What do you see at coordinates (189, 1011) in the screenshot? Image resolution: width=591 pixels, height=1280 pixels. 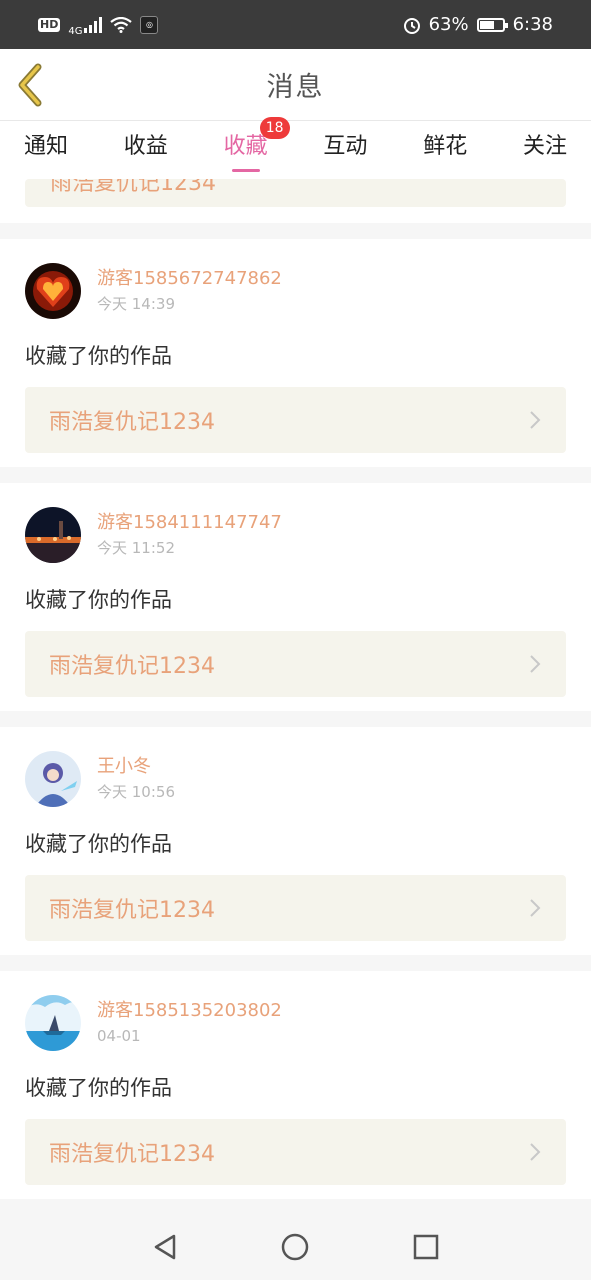 I see `username: 游客1585135203802` at bounding box center [189, 1011].